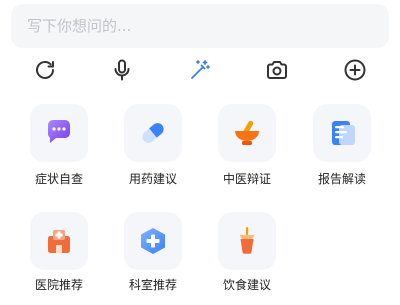 This screenshot has height=305, width=400. Describe the element at coordinates (58, 179) in the screenshot. I see `feature-label: 症状自查` at that location.